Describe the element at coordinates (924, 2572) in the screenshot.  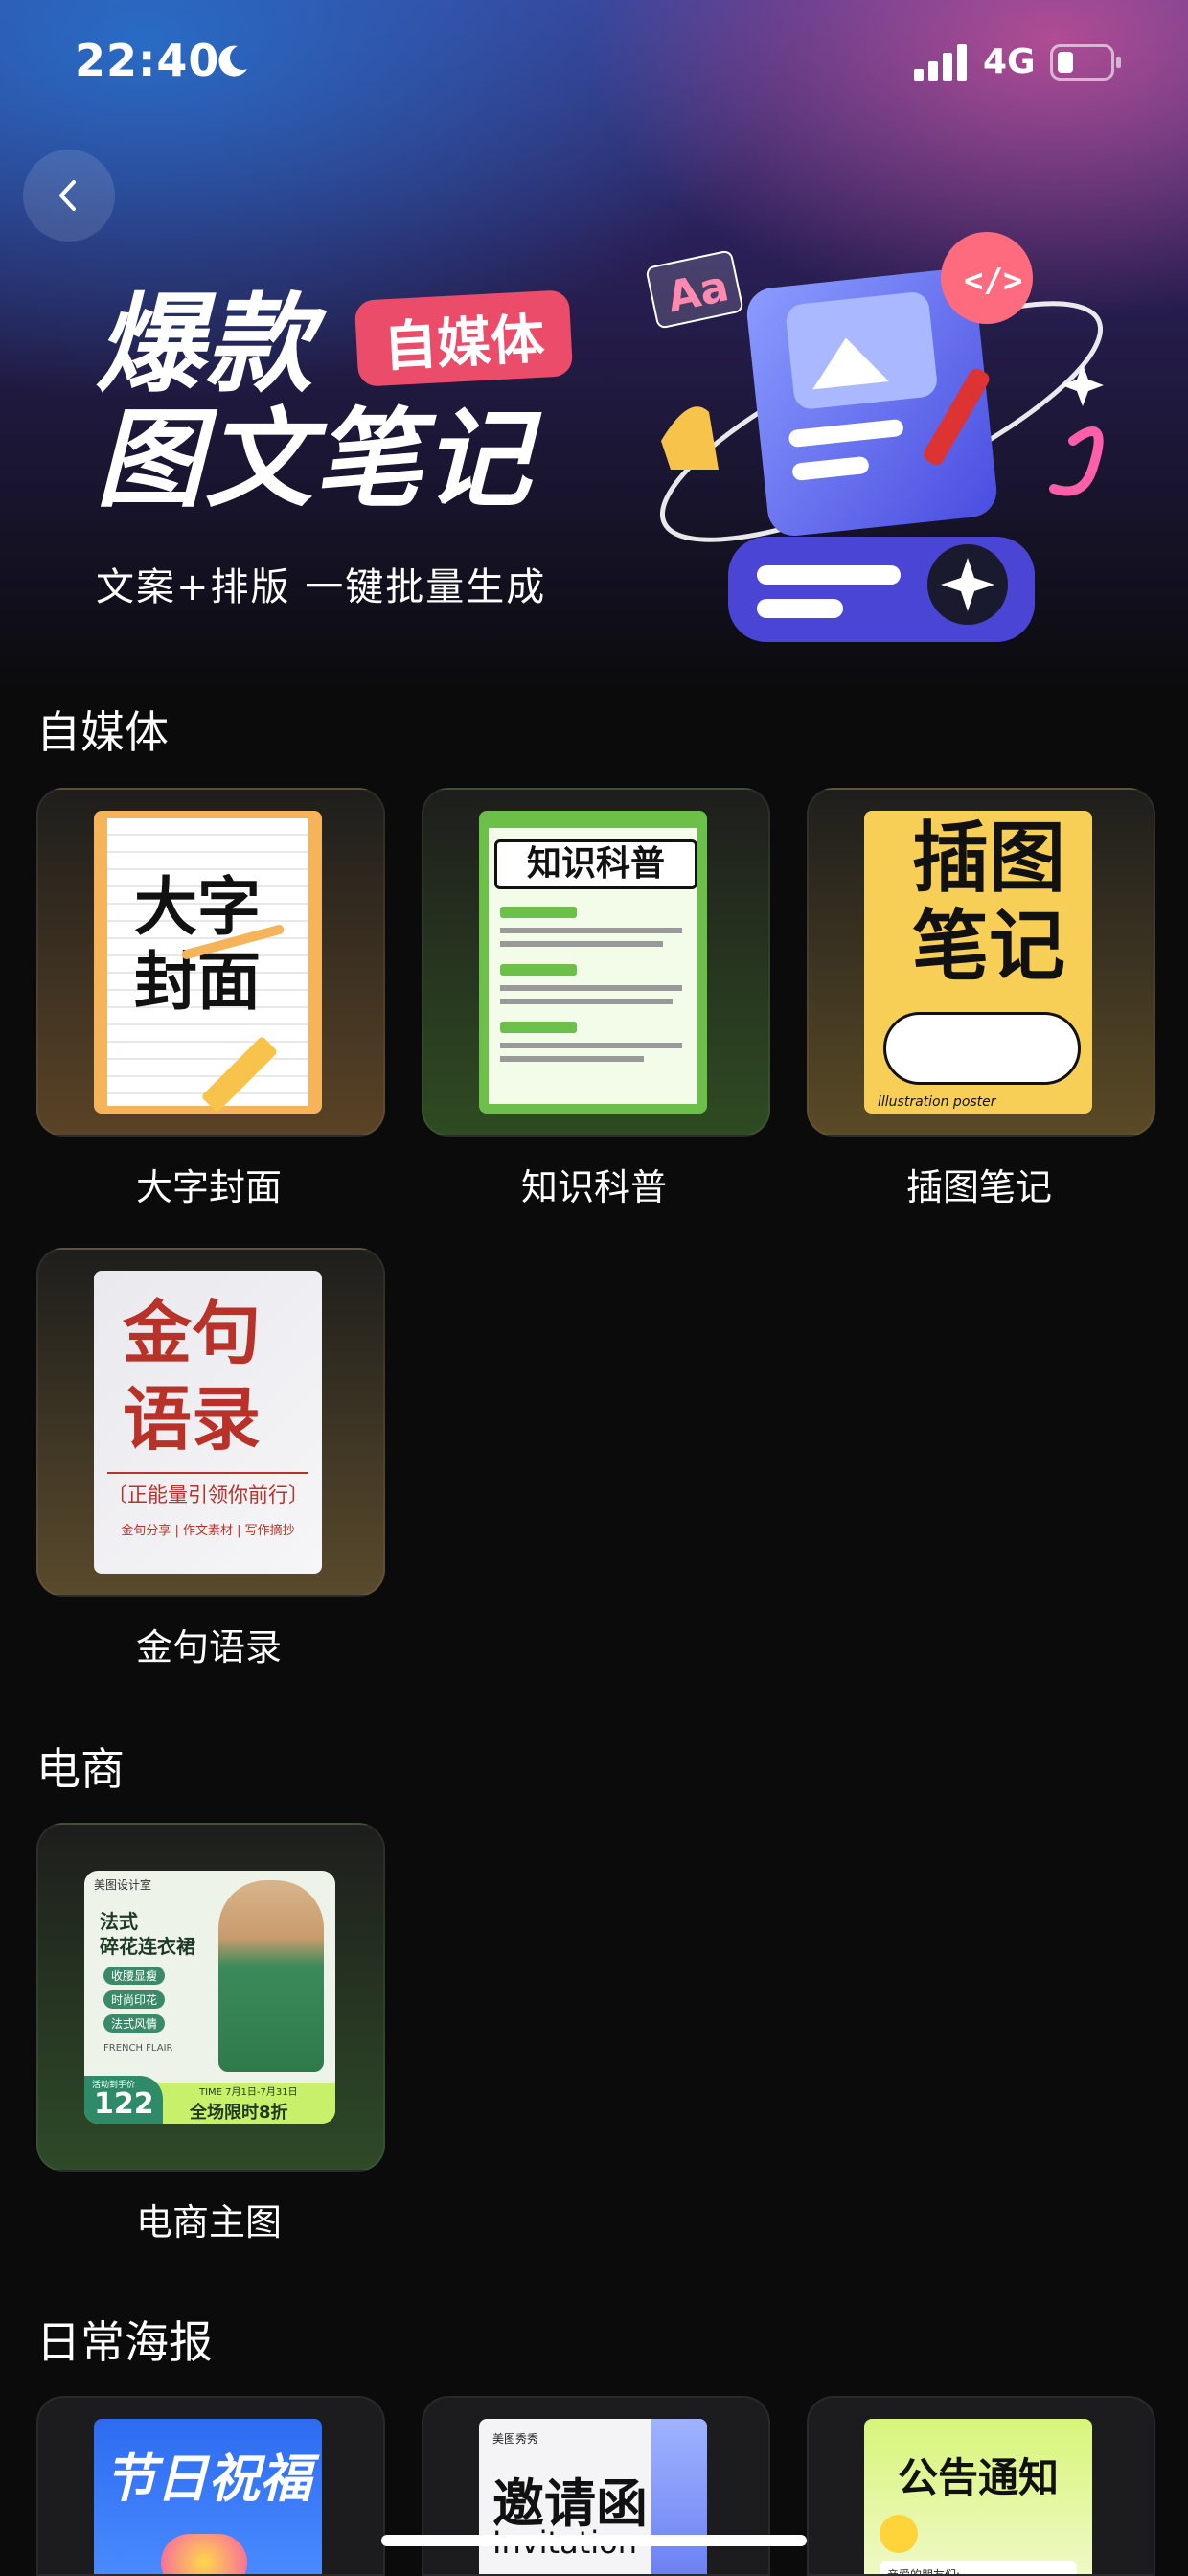
I see `poster-notice-body: 亲爱的朋友们:` at that location.